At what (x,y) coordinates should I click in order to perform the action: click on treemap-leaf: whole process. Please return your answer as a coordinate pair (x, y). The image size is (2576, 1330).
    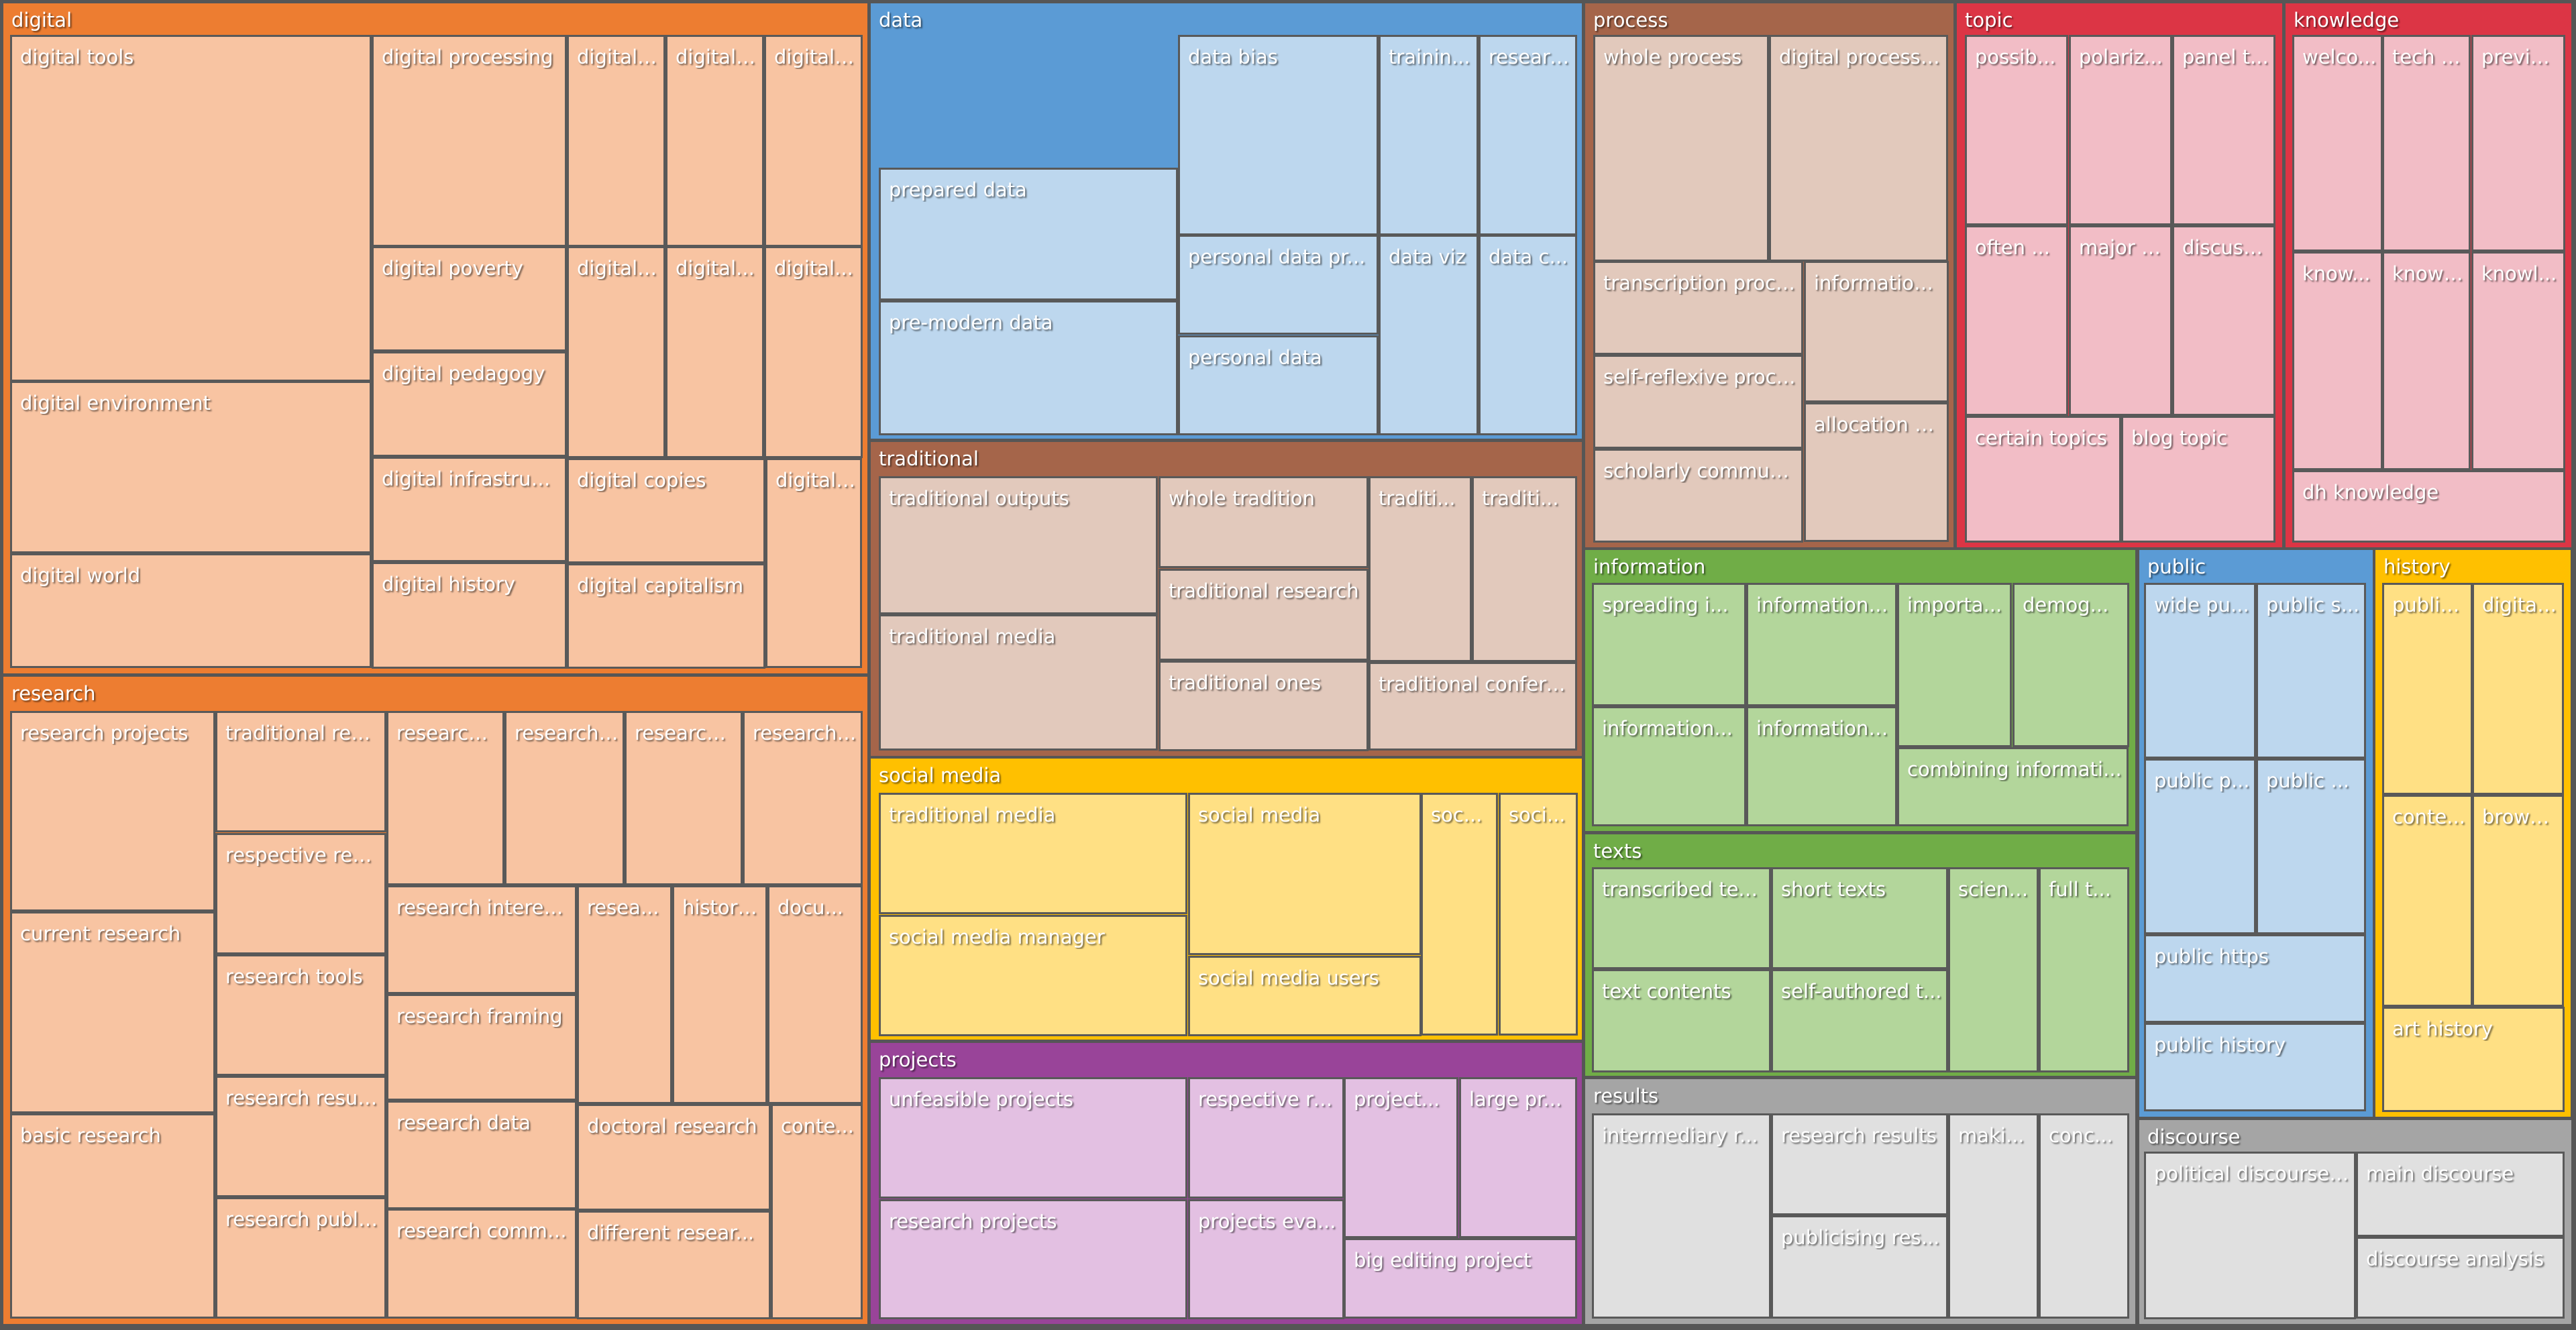
    Looking at the image, I should click on (1681, 148).